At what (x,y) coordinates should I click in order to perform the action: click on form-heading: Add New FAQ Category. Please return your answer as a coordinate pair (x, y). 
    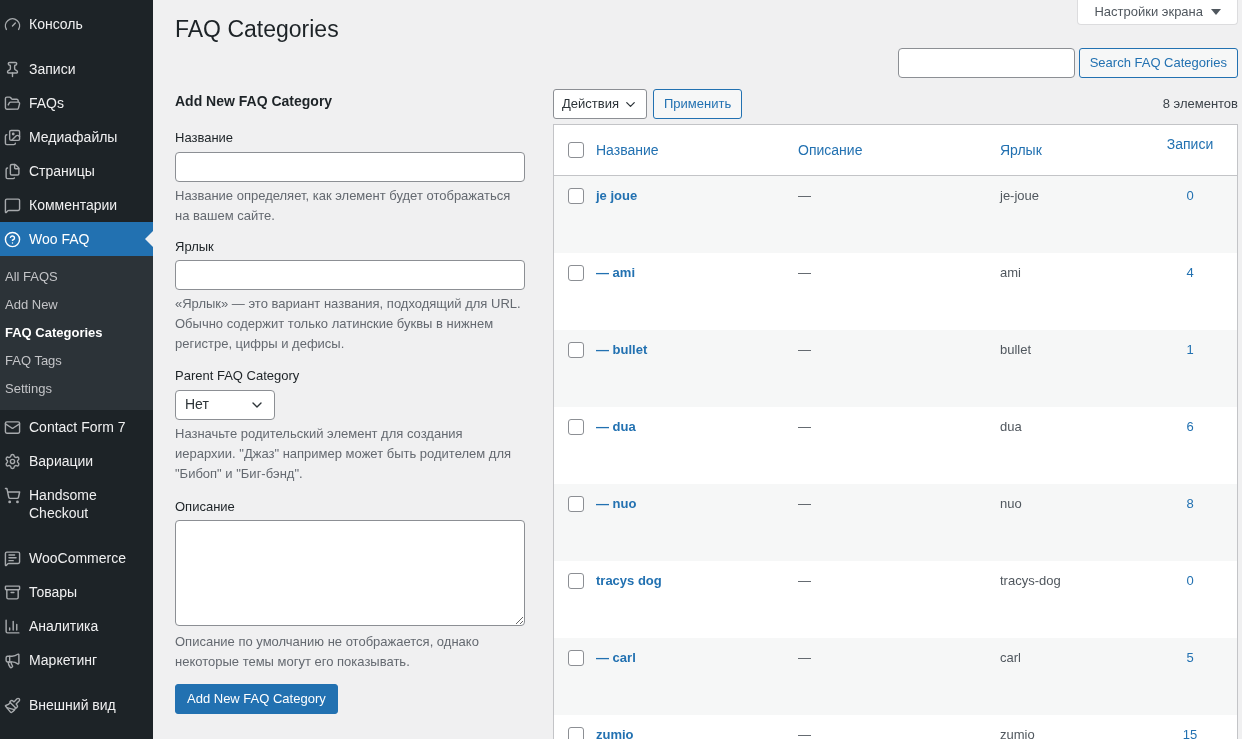
    Looking at the image, I should click on (254, 101).